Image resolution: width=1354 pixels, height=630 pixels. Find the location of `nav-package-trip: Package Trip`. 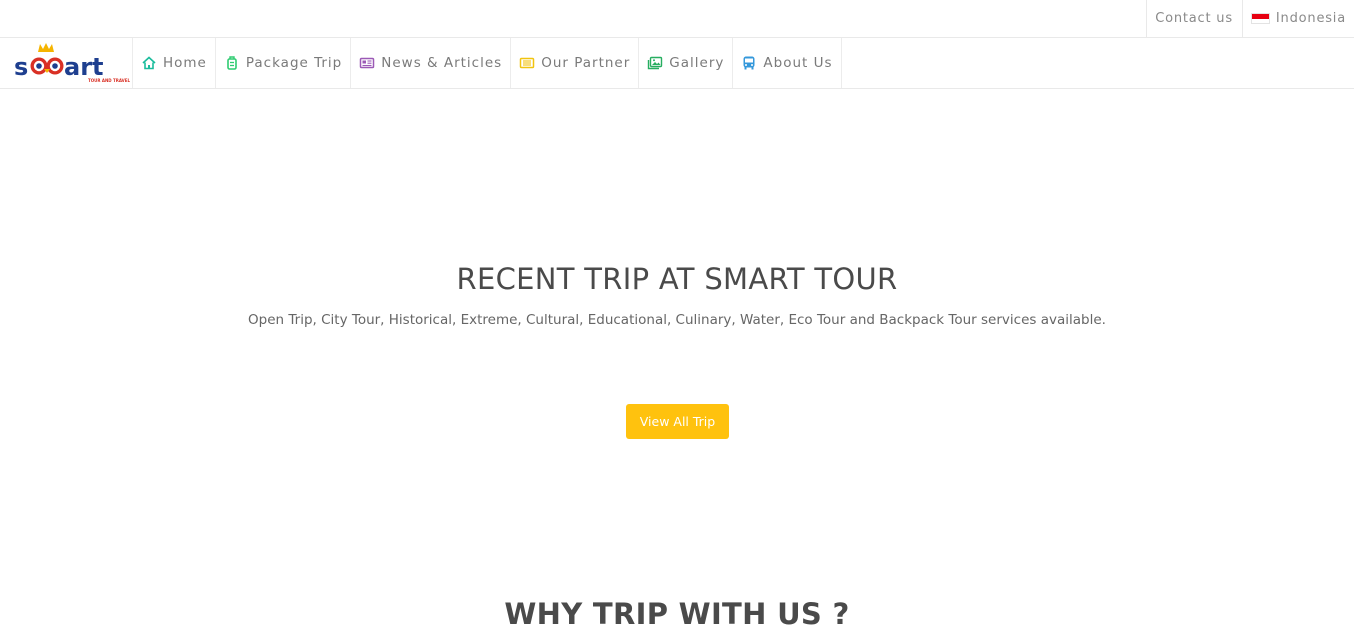

nav-package-trip: Package Trip is located at coordinates (282, 63).